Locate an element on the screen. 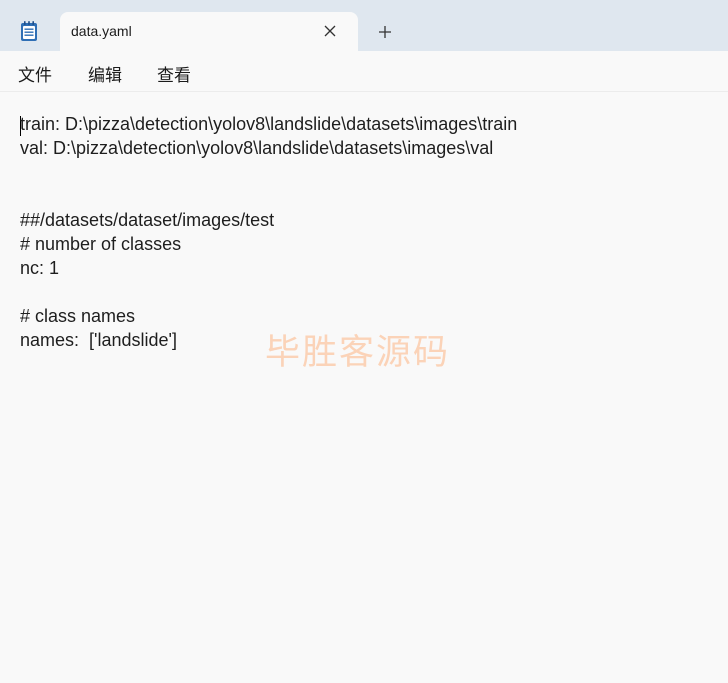  watermark-text: 毕胜客源码 is located at coordinates (358, 353).